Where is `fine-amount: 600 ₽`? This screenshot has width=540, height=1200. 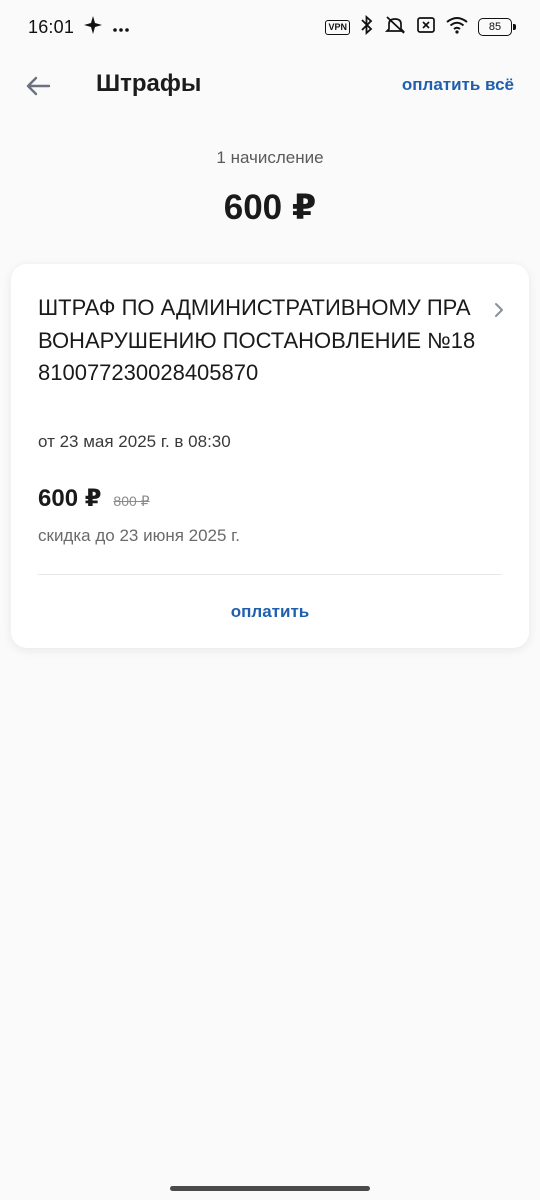
fine-amount: 600 ₽ is located at coordinates (70, 498).